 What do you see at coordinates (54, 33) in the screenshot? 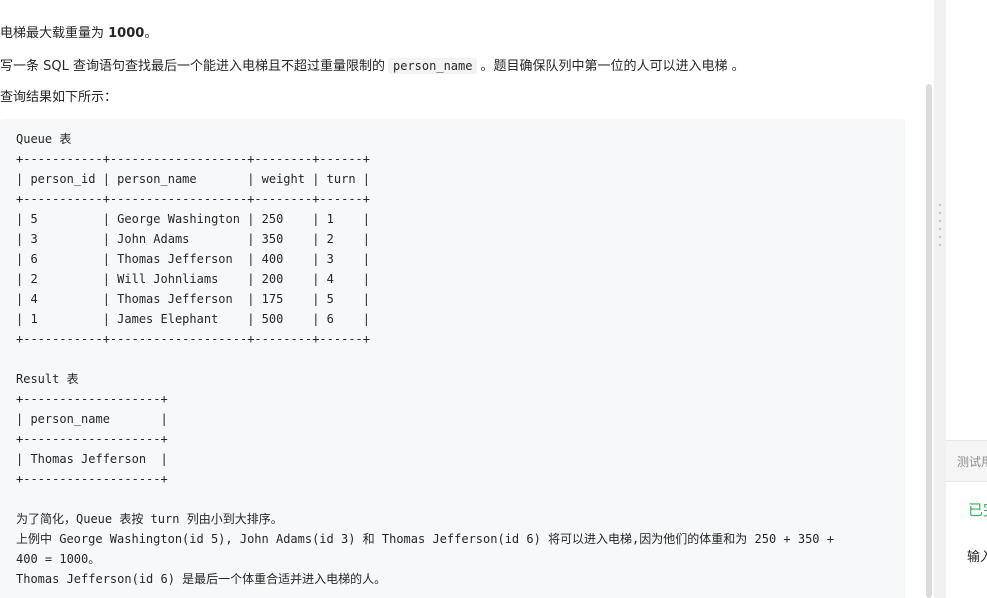
I see `weight-limit-text: 电梯最大载重量为` at bounding box center [54, 33].